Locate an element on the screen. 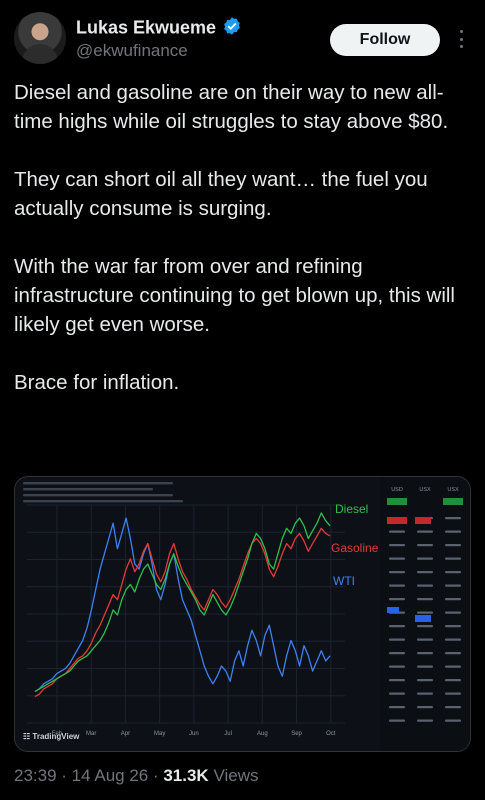 Image resolution: width=485 pixels, height=800 pixels. x-tick-label: Jun is located at coordinates (194, 734).